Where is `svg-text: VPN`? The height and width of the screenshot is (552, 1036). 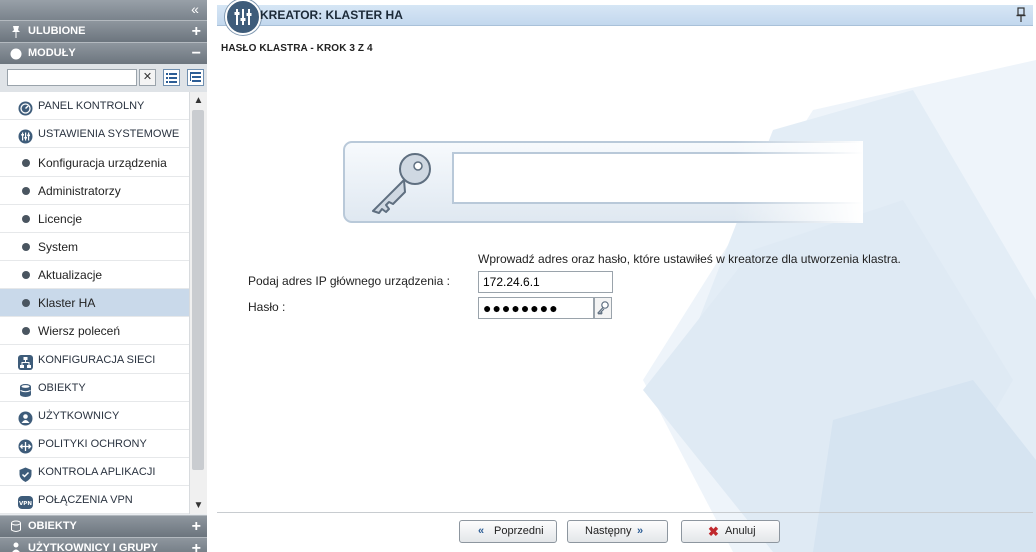
svg-text: VPN is located at coordinates (25, 504).